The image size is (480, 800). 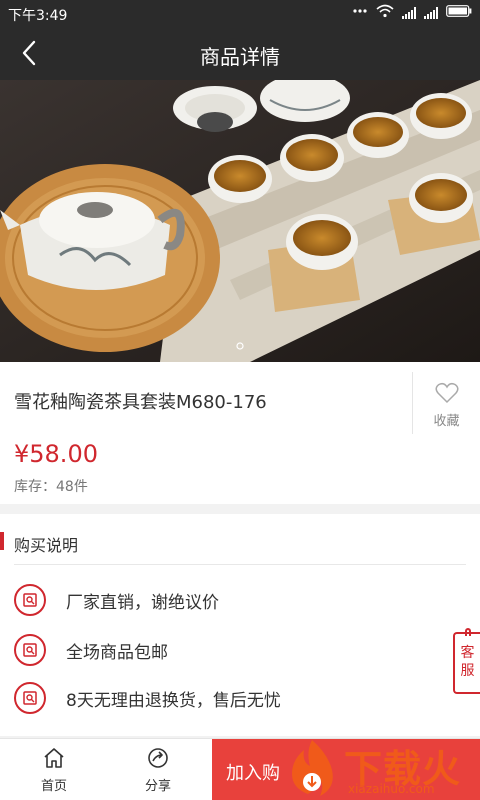 What do you see at coordinates (173, 700) in the screenshot?
I see `purchase-item-text: 8天无理由退换货，售后无忧` at bounding box center [173, 700].